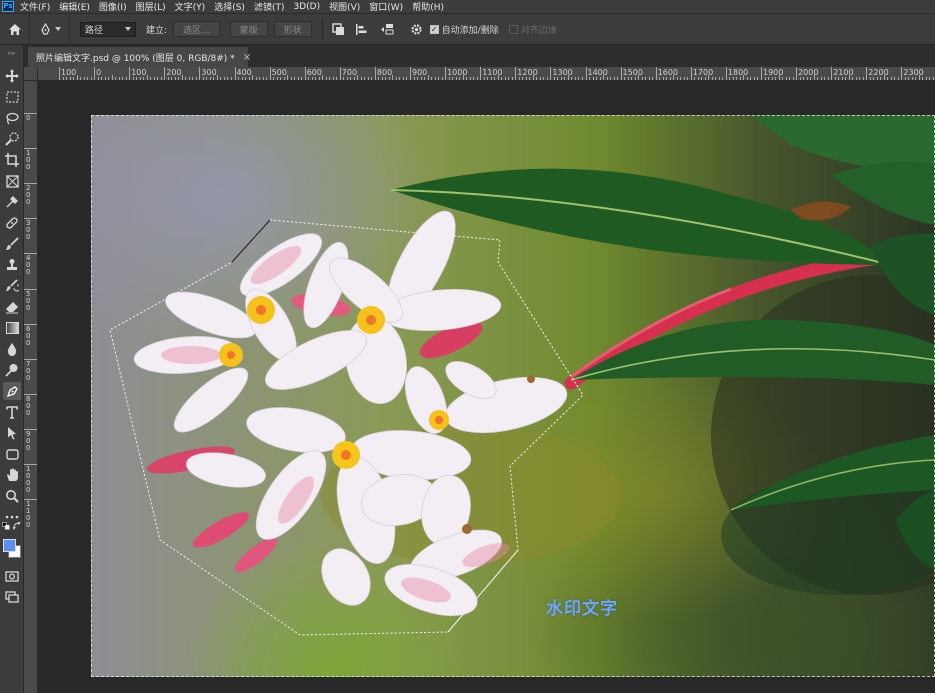  I want to click on document-tab: 照片编辑文字.psd @ 100% (图层 0, RGB/8#) * ×, so click(139, 57).